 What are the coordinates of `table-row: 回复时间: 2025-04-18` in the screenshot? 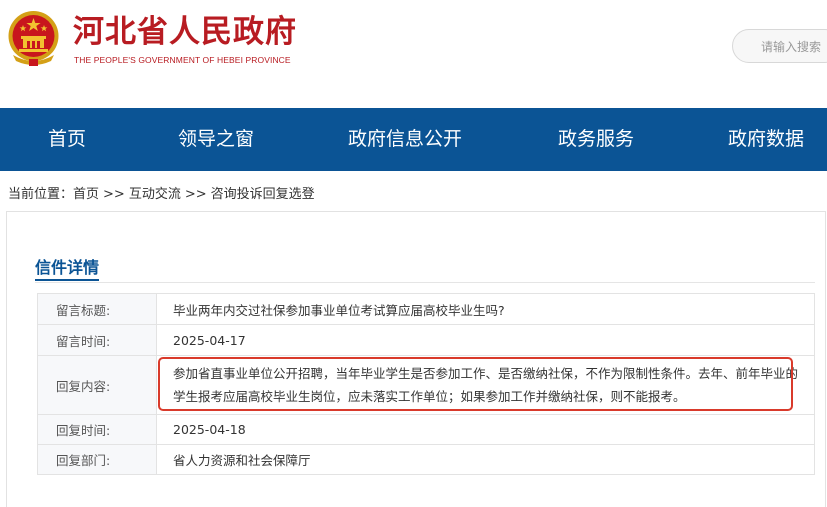 It's located at (426, 429).